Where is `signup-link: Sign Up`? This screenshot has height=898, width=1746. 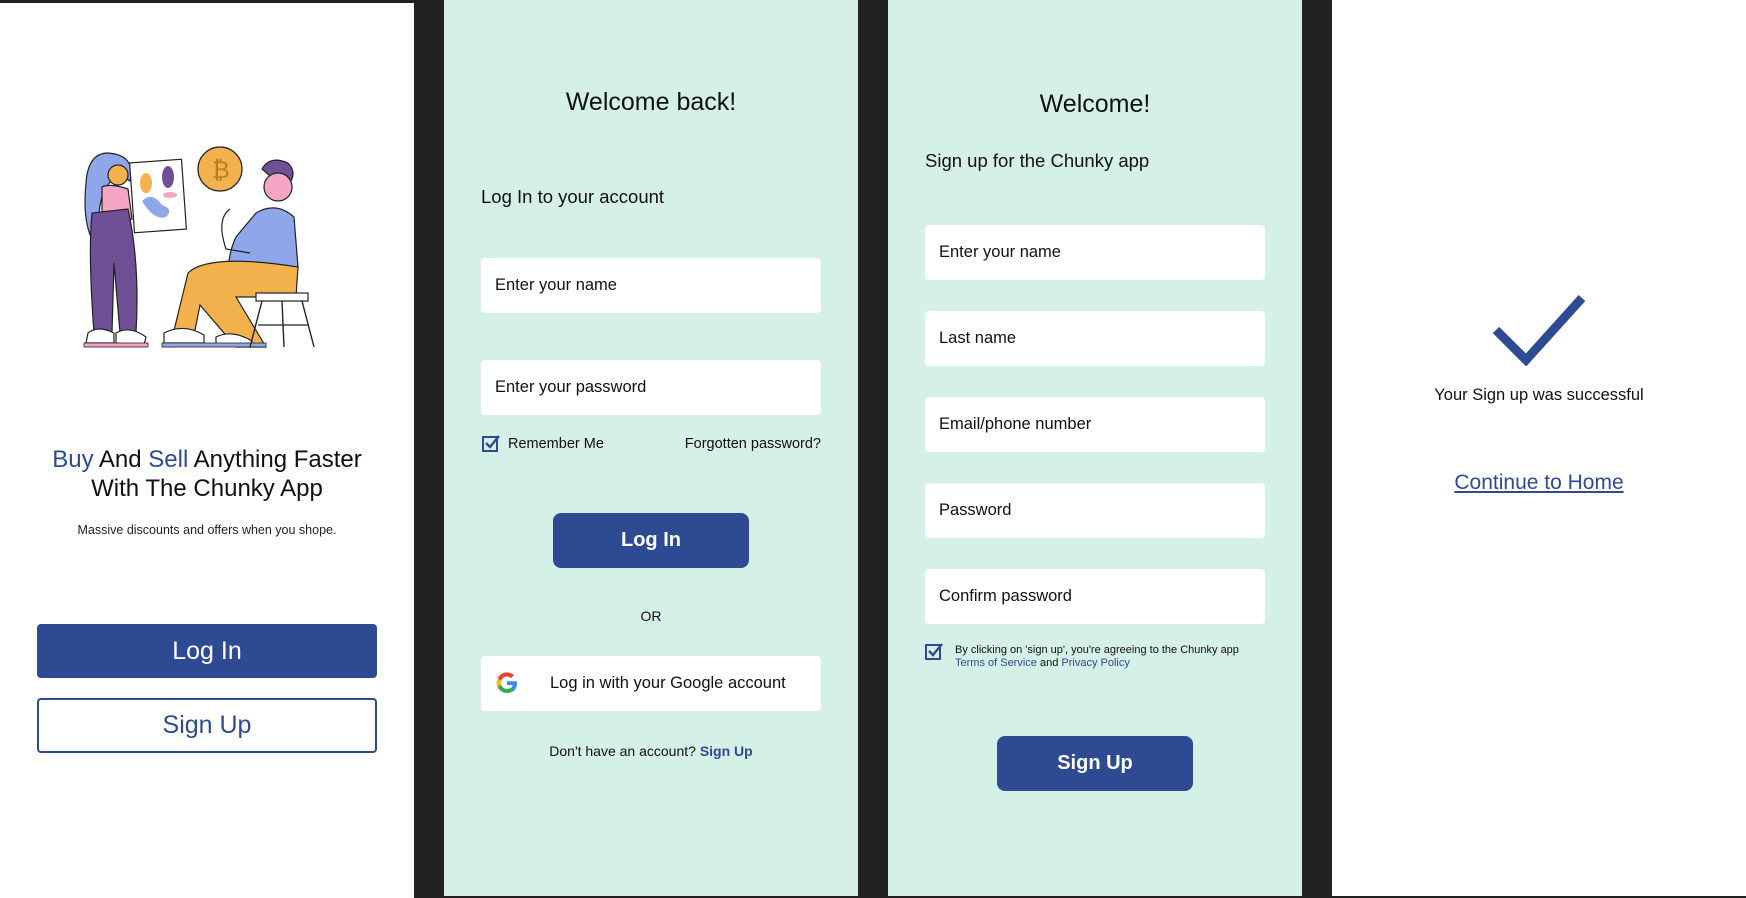 signup-link: Sign Up is located at coordinates (726, 751).